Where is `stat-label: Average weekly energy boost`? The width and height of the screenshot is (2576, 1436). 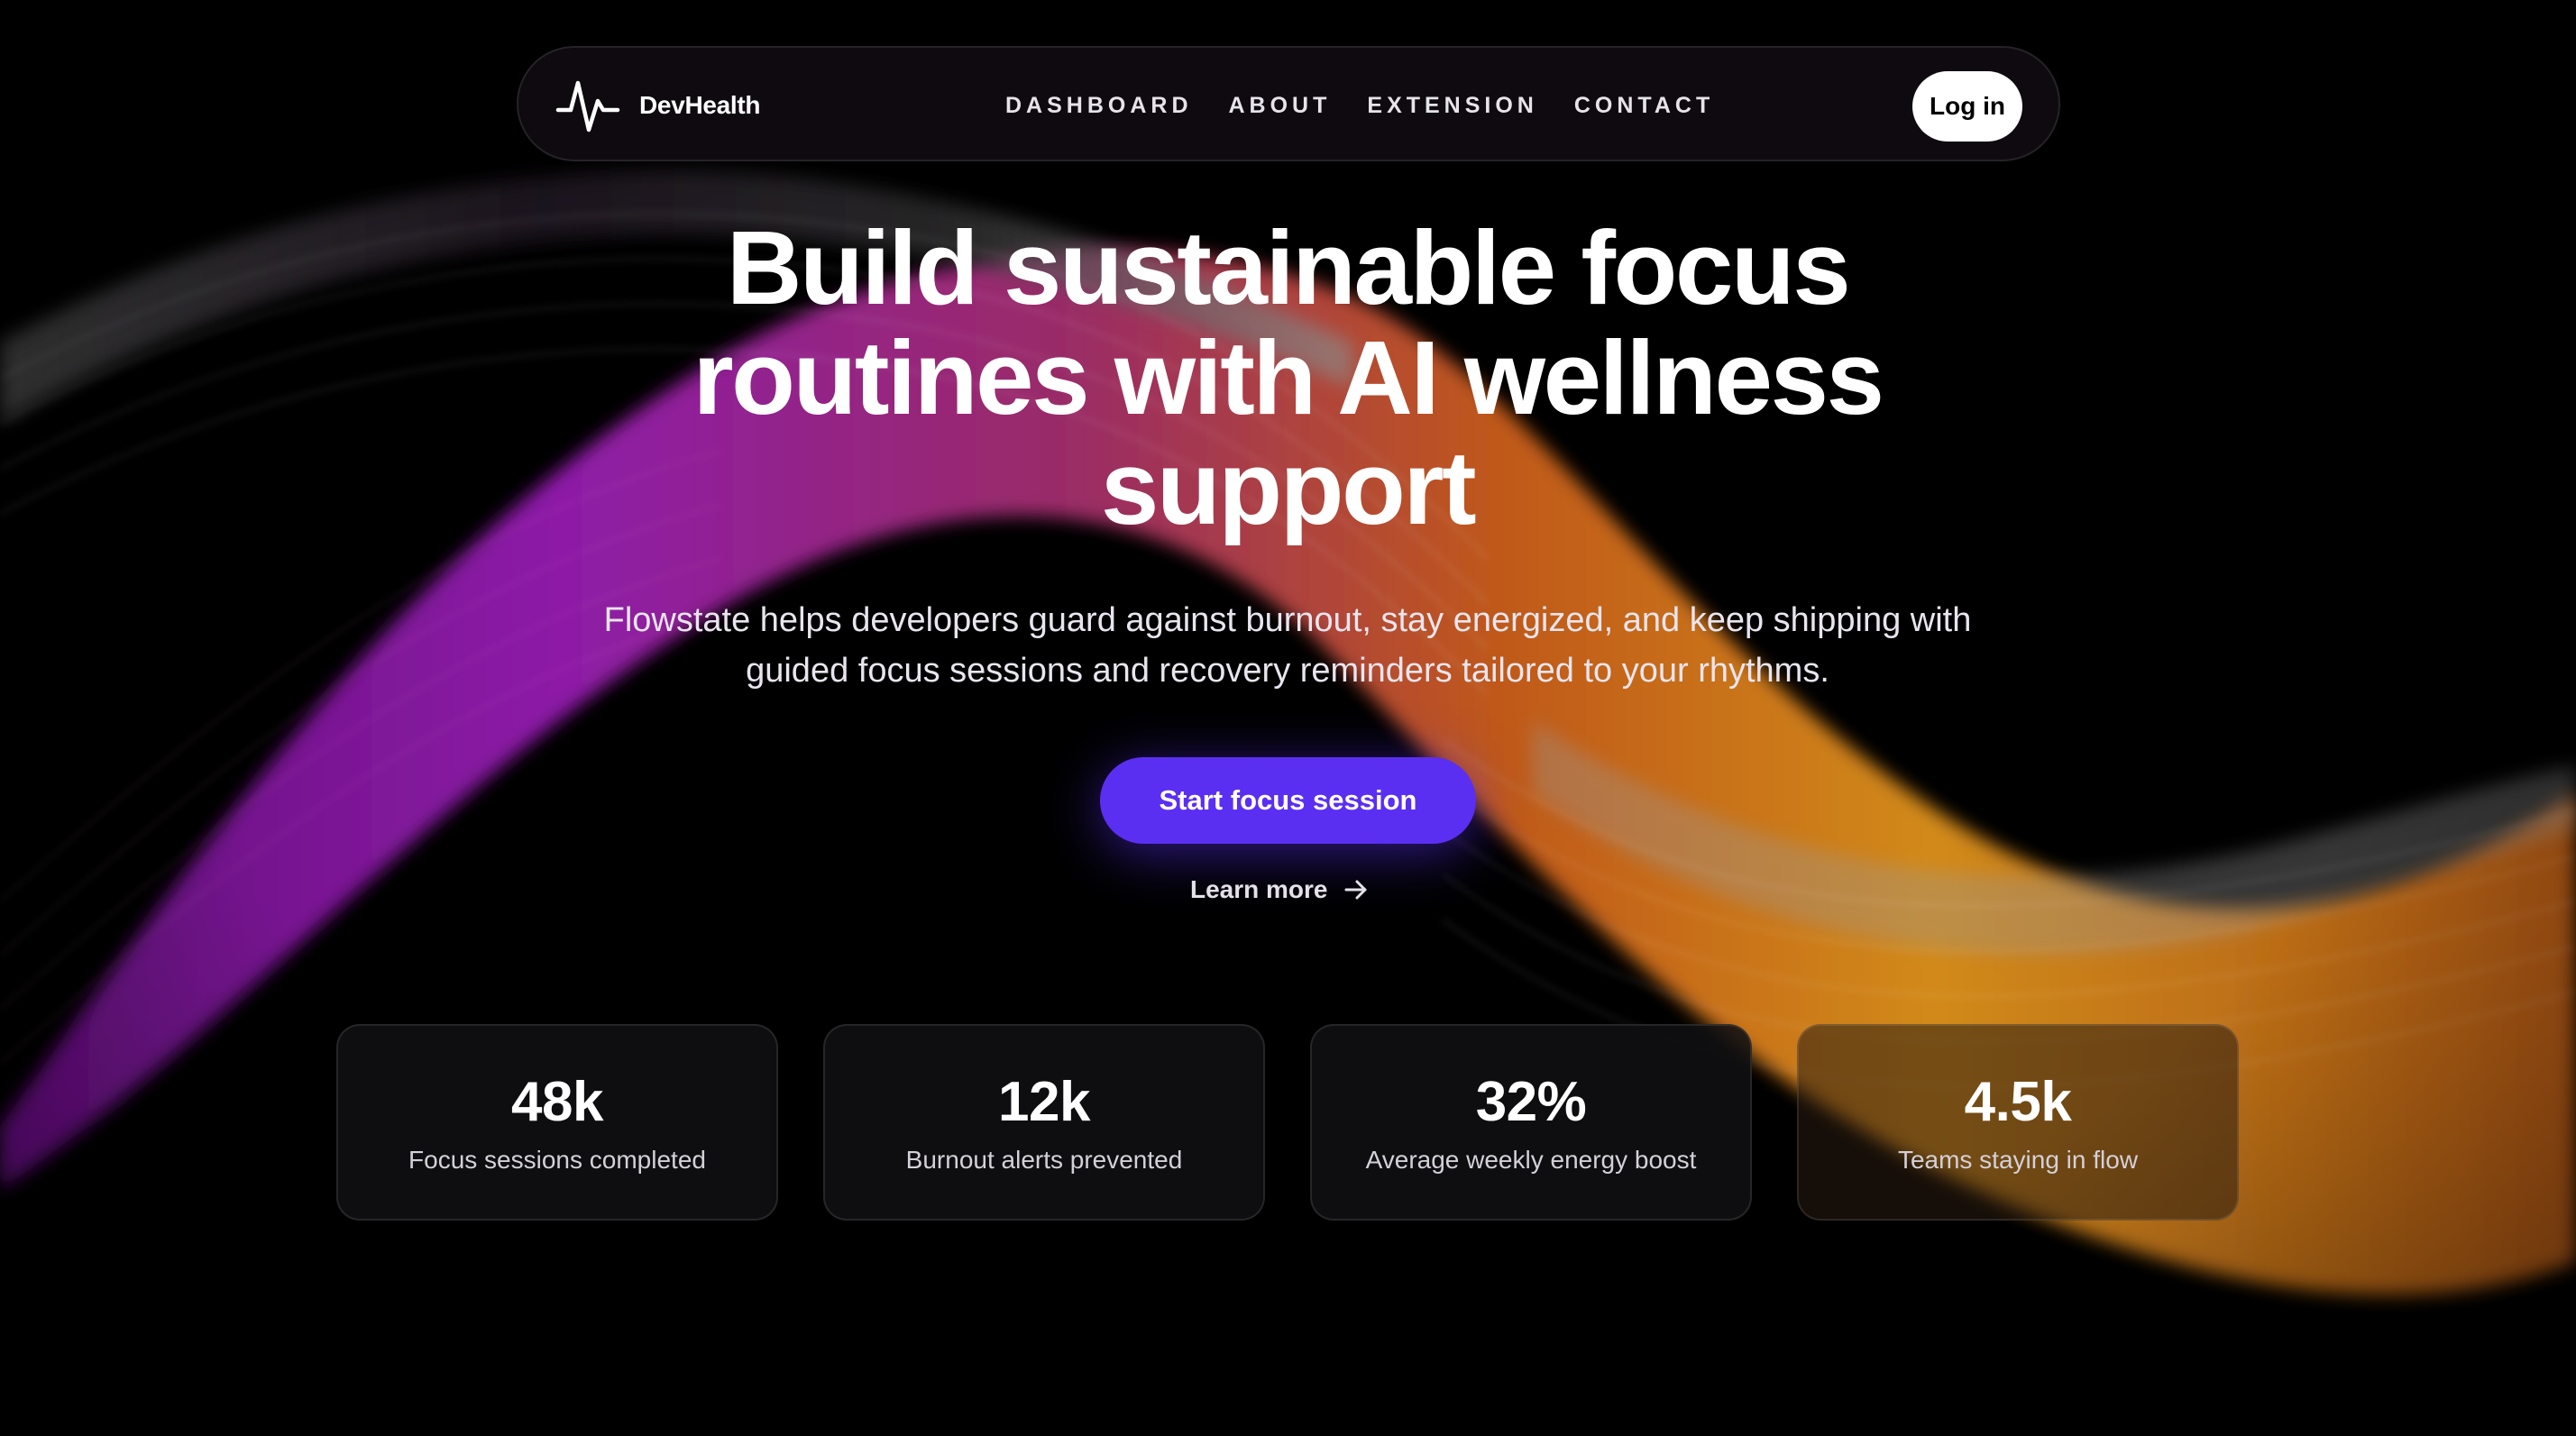
stat-label: Average weekly energy boost is located at coordinates (1531, 1160).